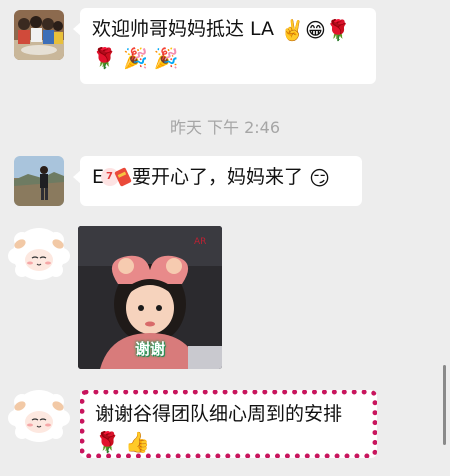 This screenshot has width=450, height=476. Describe the element at coordinates (150, 297) in the screenshot. I see `sticker-image: AR 谢谢` at that location.